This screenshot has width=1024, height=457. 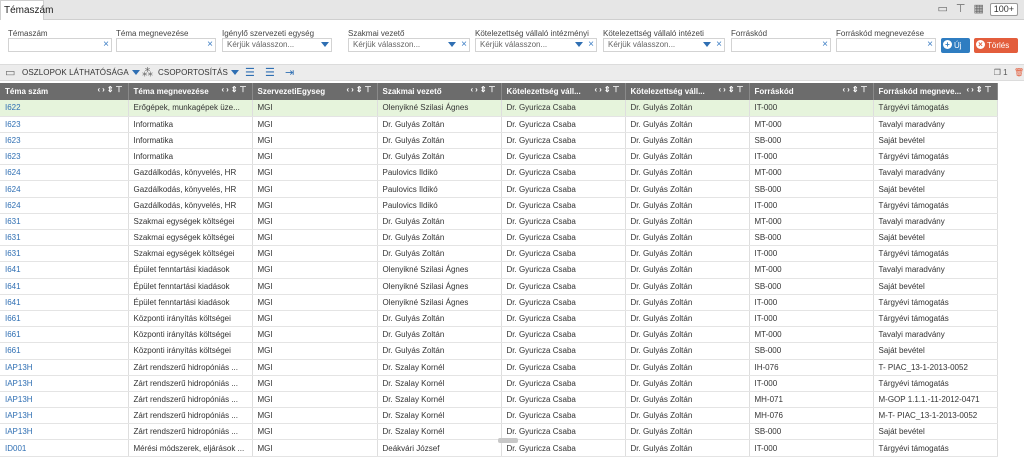 What do you see at coordinates (1003, 9) in the screenshot?
I see `page-size-badge: 100+` at bounding box center [1003, 9].